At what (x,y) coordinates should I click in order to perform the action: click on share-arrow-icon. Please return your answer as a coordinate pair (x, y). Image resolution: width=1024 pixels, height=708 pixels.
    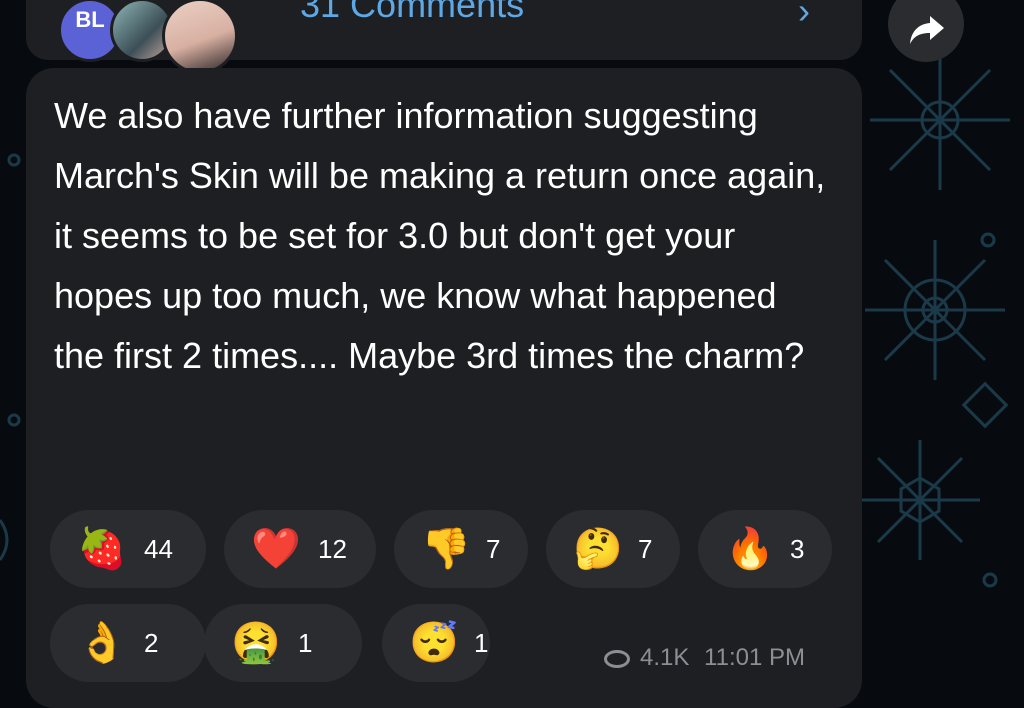
    Looking at the image, I should click on (927, 30).